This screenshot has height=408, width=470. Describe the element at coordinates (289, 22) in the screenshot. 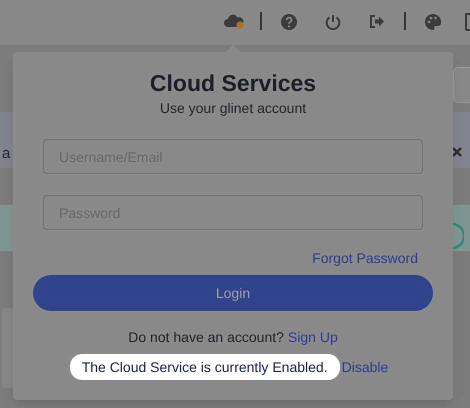

I see `help-icon` at that location.